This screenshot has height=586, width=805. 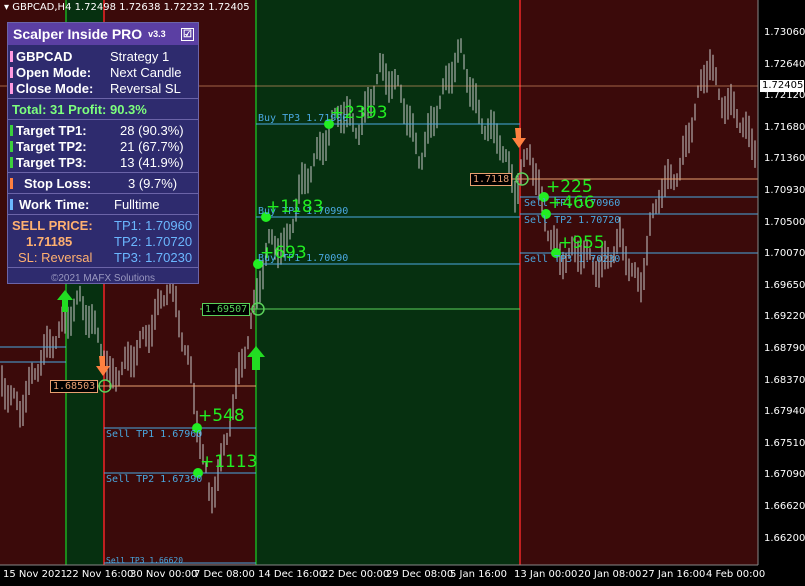 I want to click on time-tick-label: 5 Jan 16:00, so click(x=478, y=574).